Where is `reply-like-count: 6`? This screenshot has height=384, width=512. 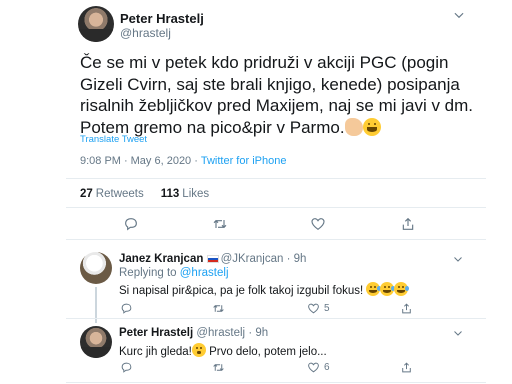 reply-like-count: 6 is located at coordinates (327, 367).